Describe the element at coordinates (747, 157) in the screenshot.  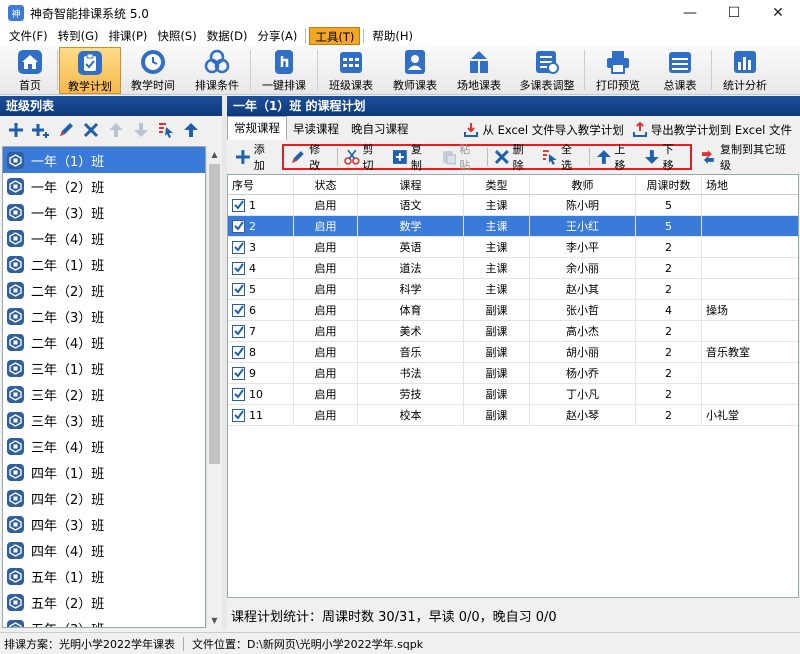
I see `copy-to-other-classes-button: 复制到其它班级` at that location.